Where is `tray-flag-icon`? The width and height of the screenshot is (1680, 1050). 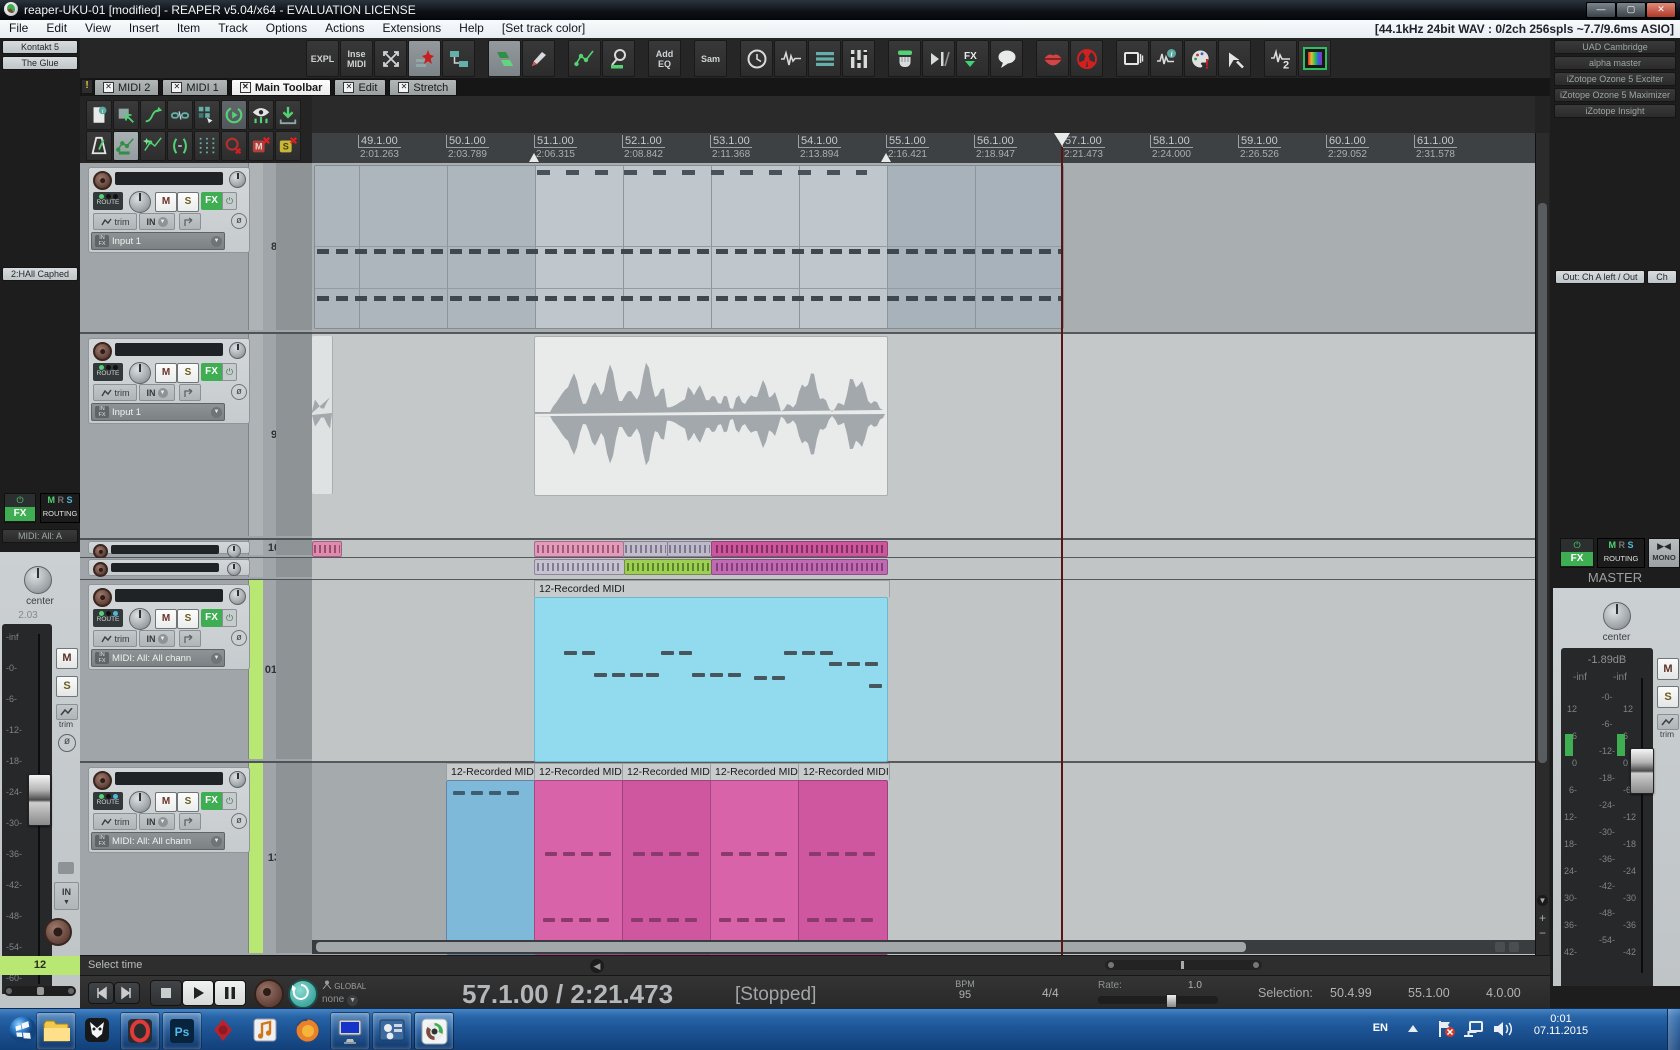 tray-flag-icon is located at coordinates (1446, 1031).